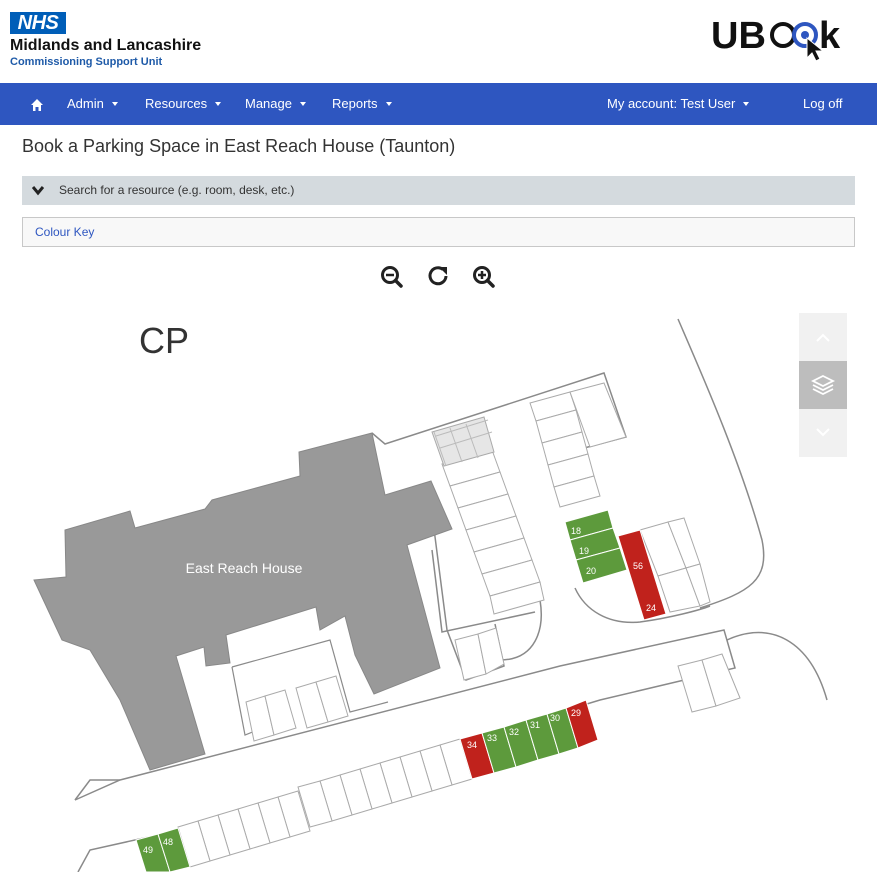  I want to click on nav-admin: Admin, so click(92, 104).